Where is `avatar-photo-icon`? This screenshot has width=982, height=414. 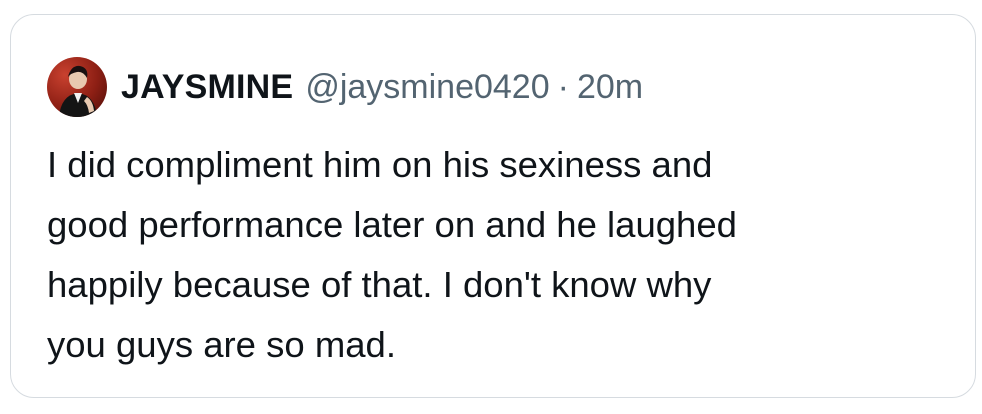 avatar-photo-icon is located at coordinates (78, 91).